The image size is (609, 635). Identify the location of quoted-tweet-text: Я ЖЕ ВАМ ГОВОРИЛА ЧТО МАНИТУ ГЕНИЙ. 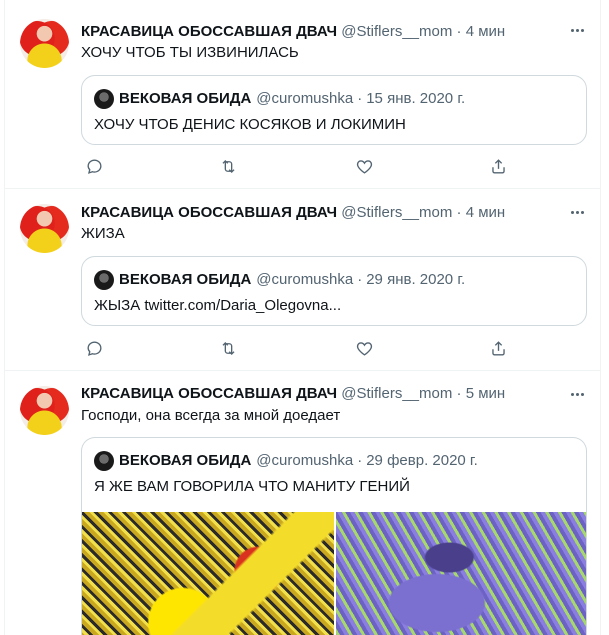
(252, 486).